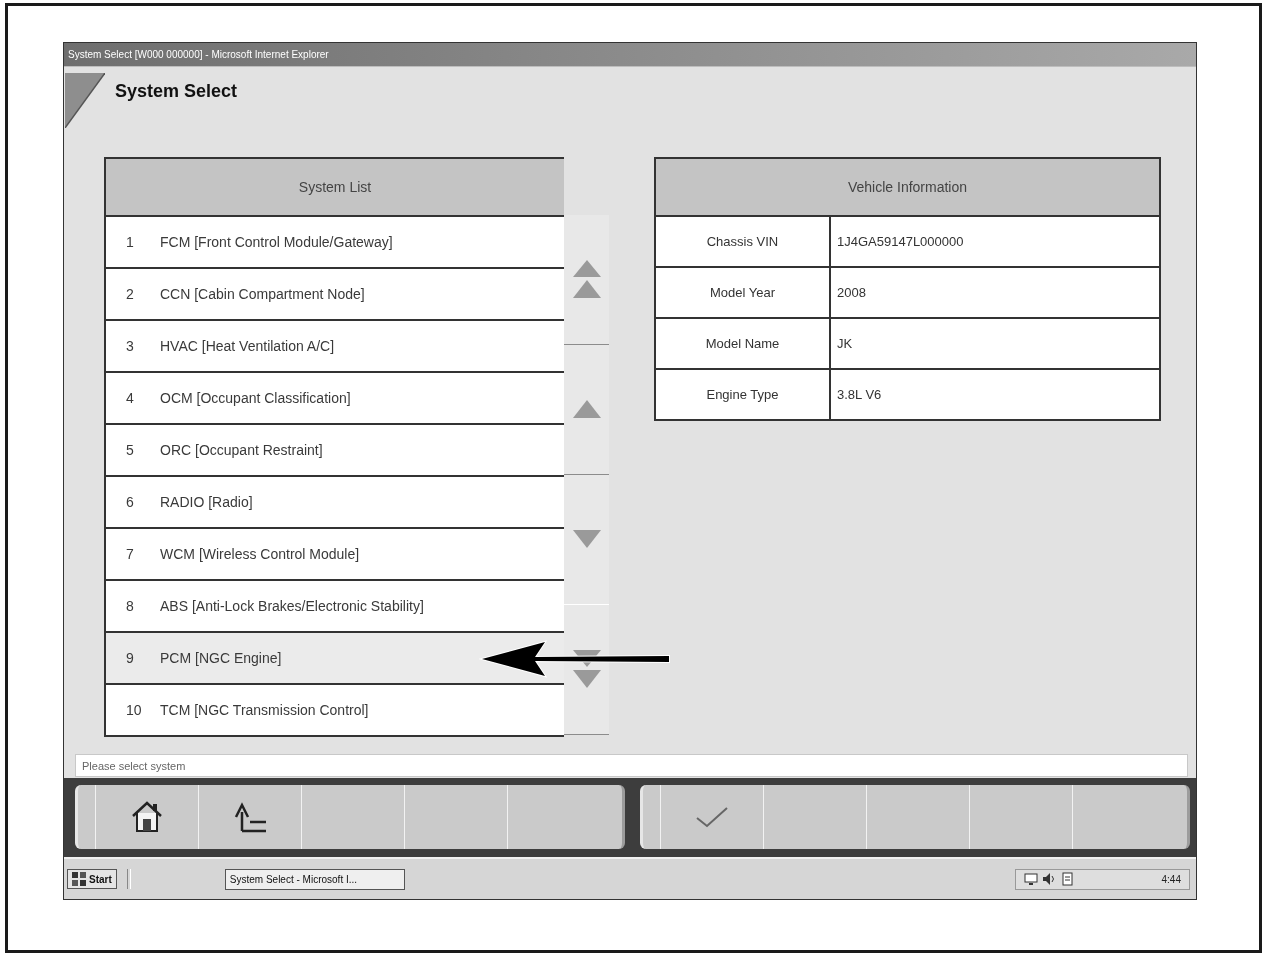 This screenshot has height=969, width=1277. I want to click on row-number: 2, so click(130, 293).